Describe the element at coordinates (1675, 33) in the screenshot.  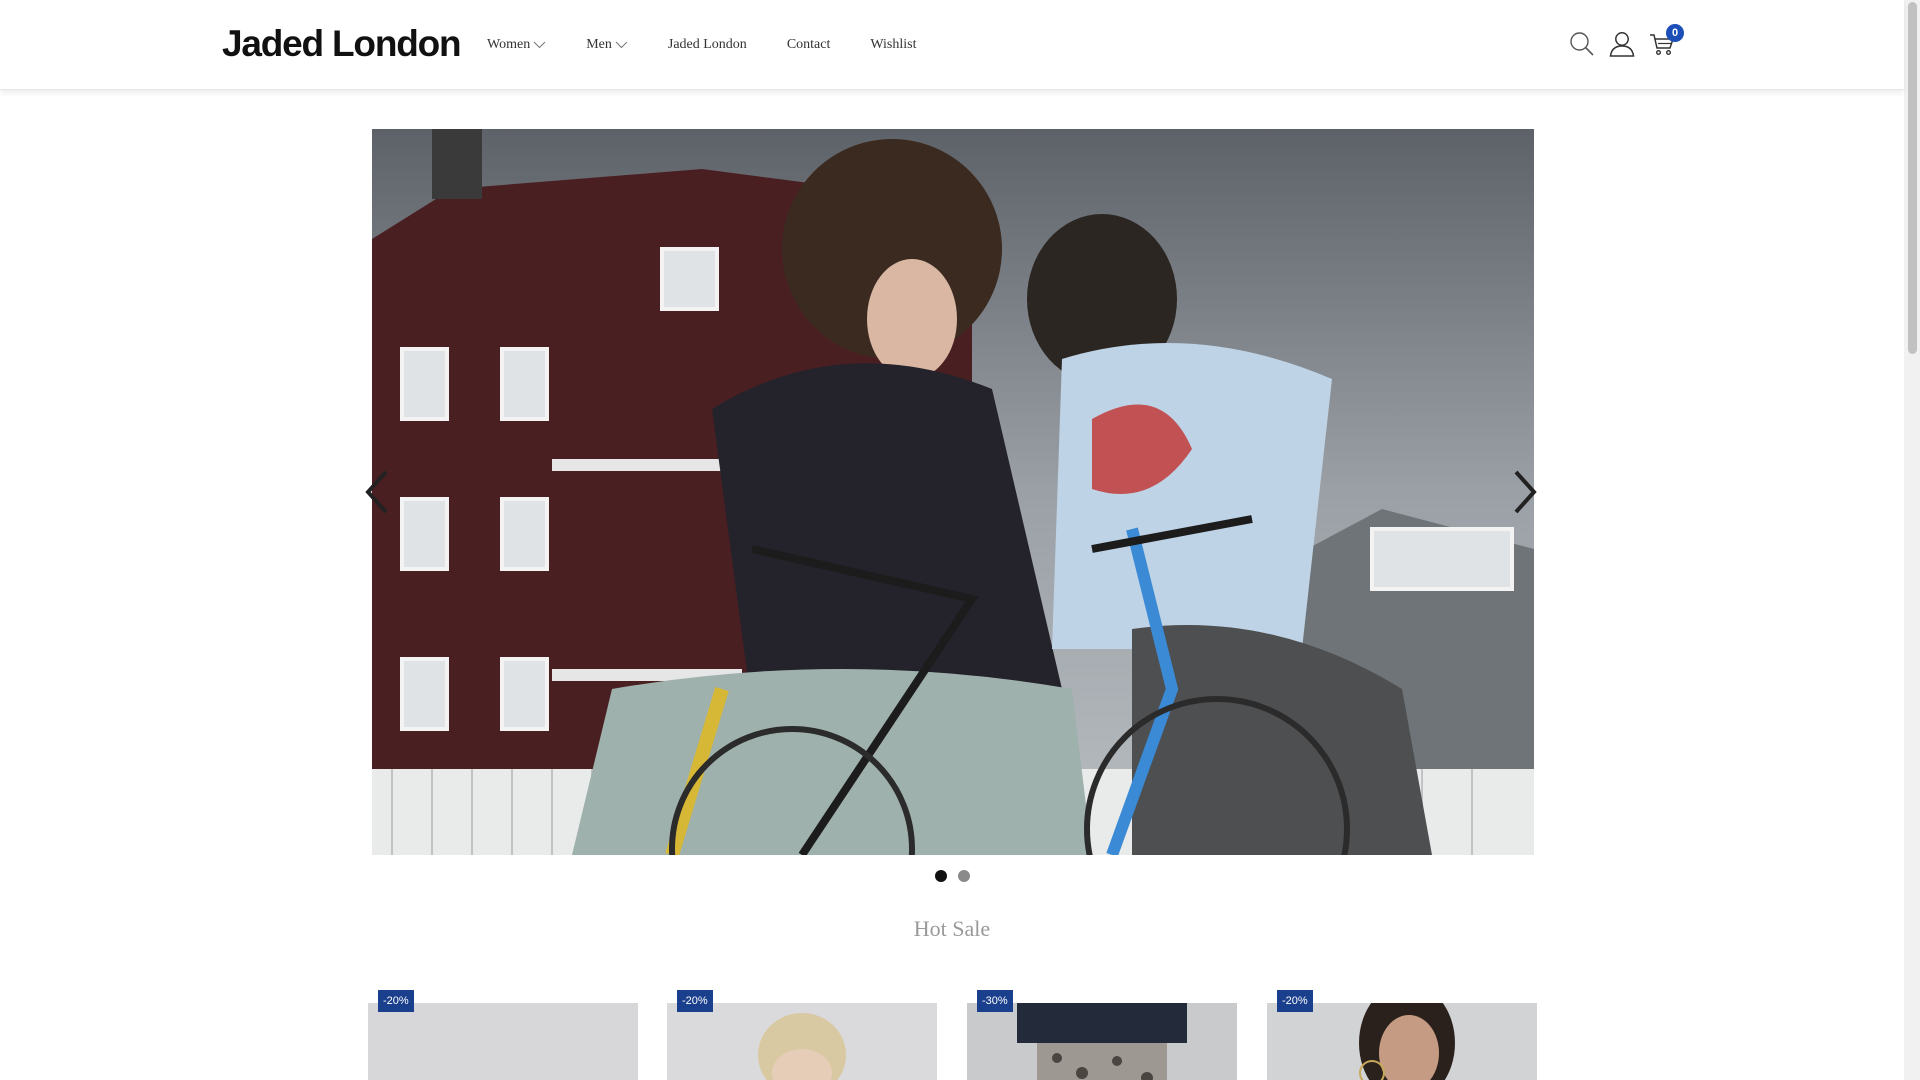
I see `cart-count-badge: 0` at that location.